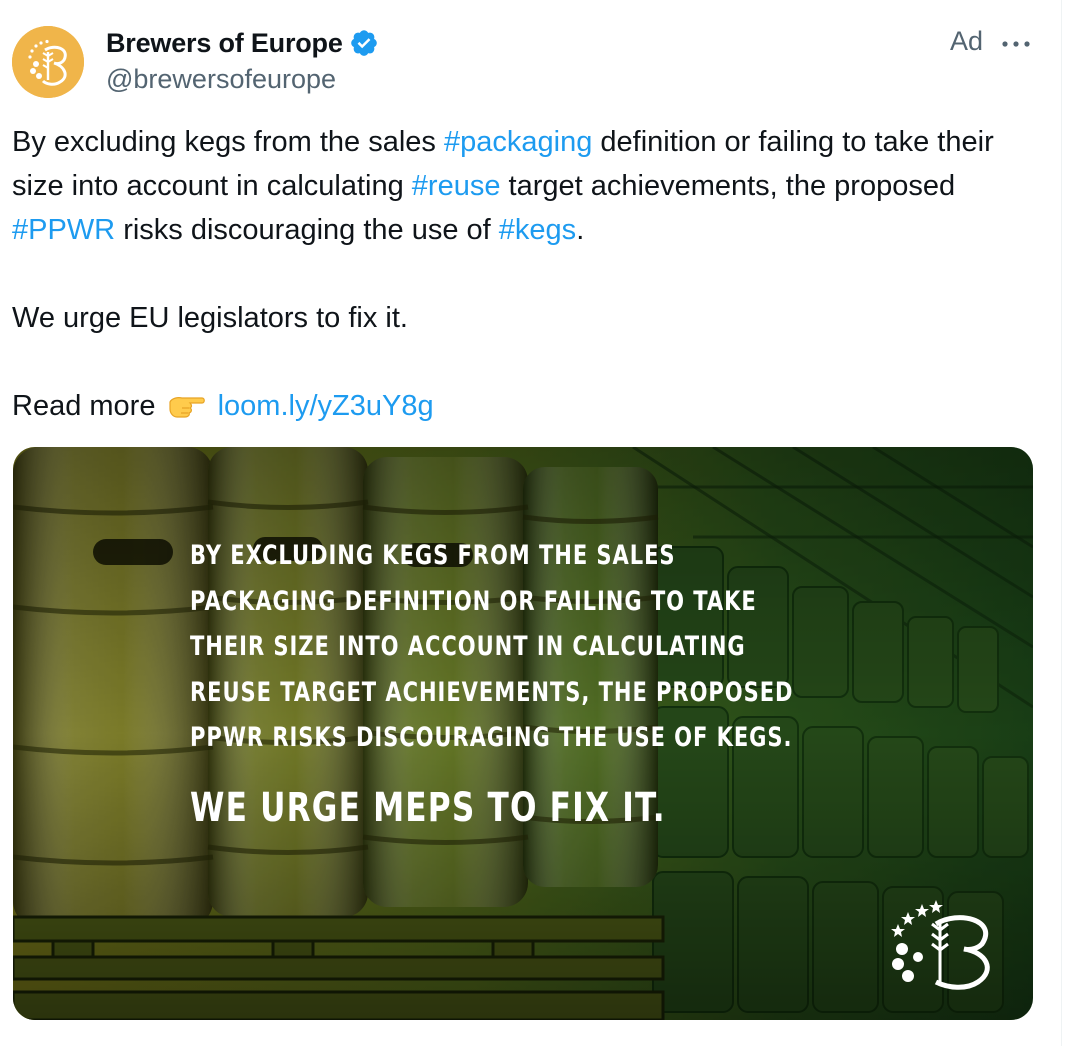 This screenshot has width=1072, height=1046. I want to click on read-more-text: Read more, so click(84, 406).